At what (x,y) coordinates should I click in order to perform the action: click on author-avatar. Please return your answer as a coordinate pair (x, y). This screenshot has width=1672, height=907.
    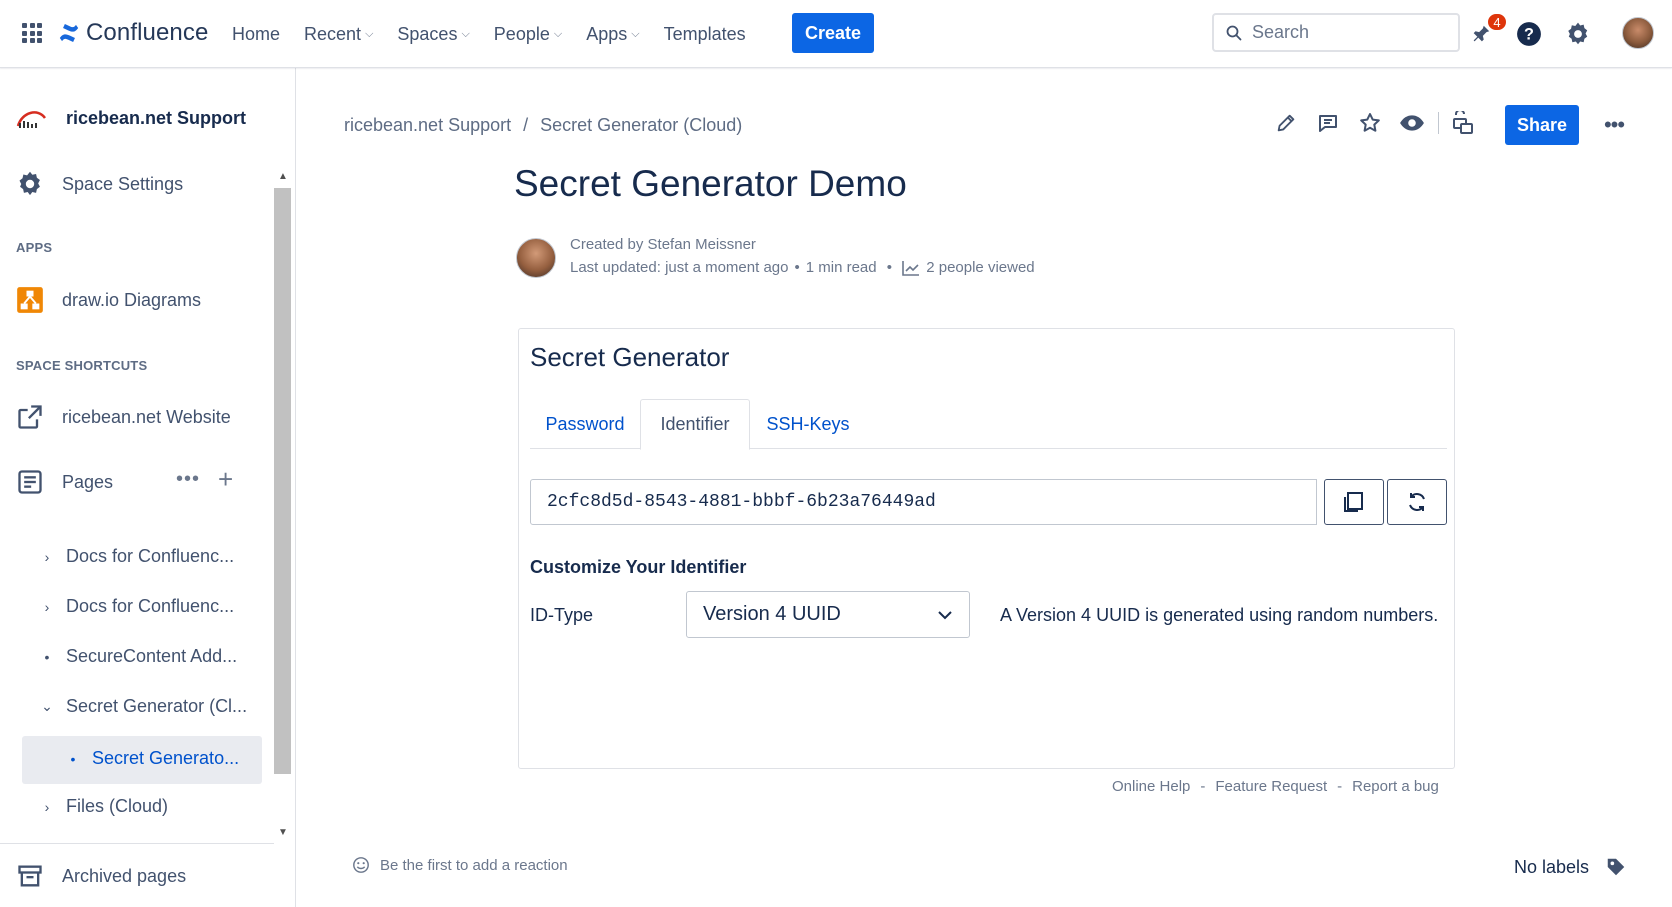
    Looking at the image, I should click on (536, 258).